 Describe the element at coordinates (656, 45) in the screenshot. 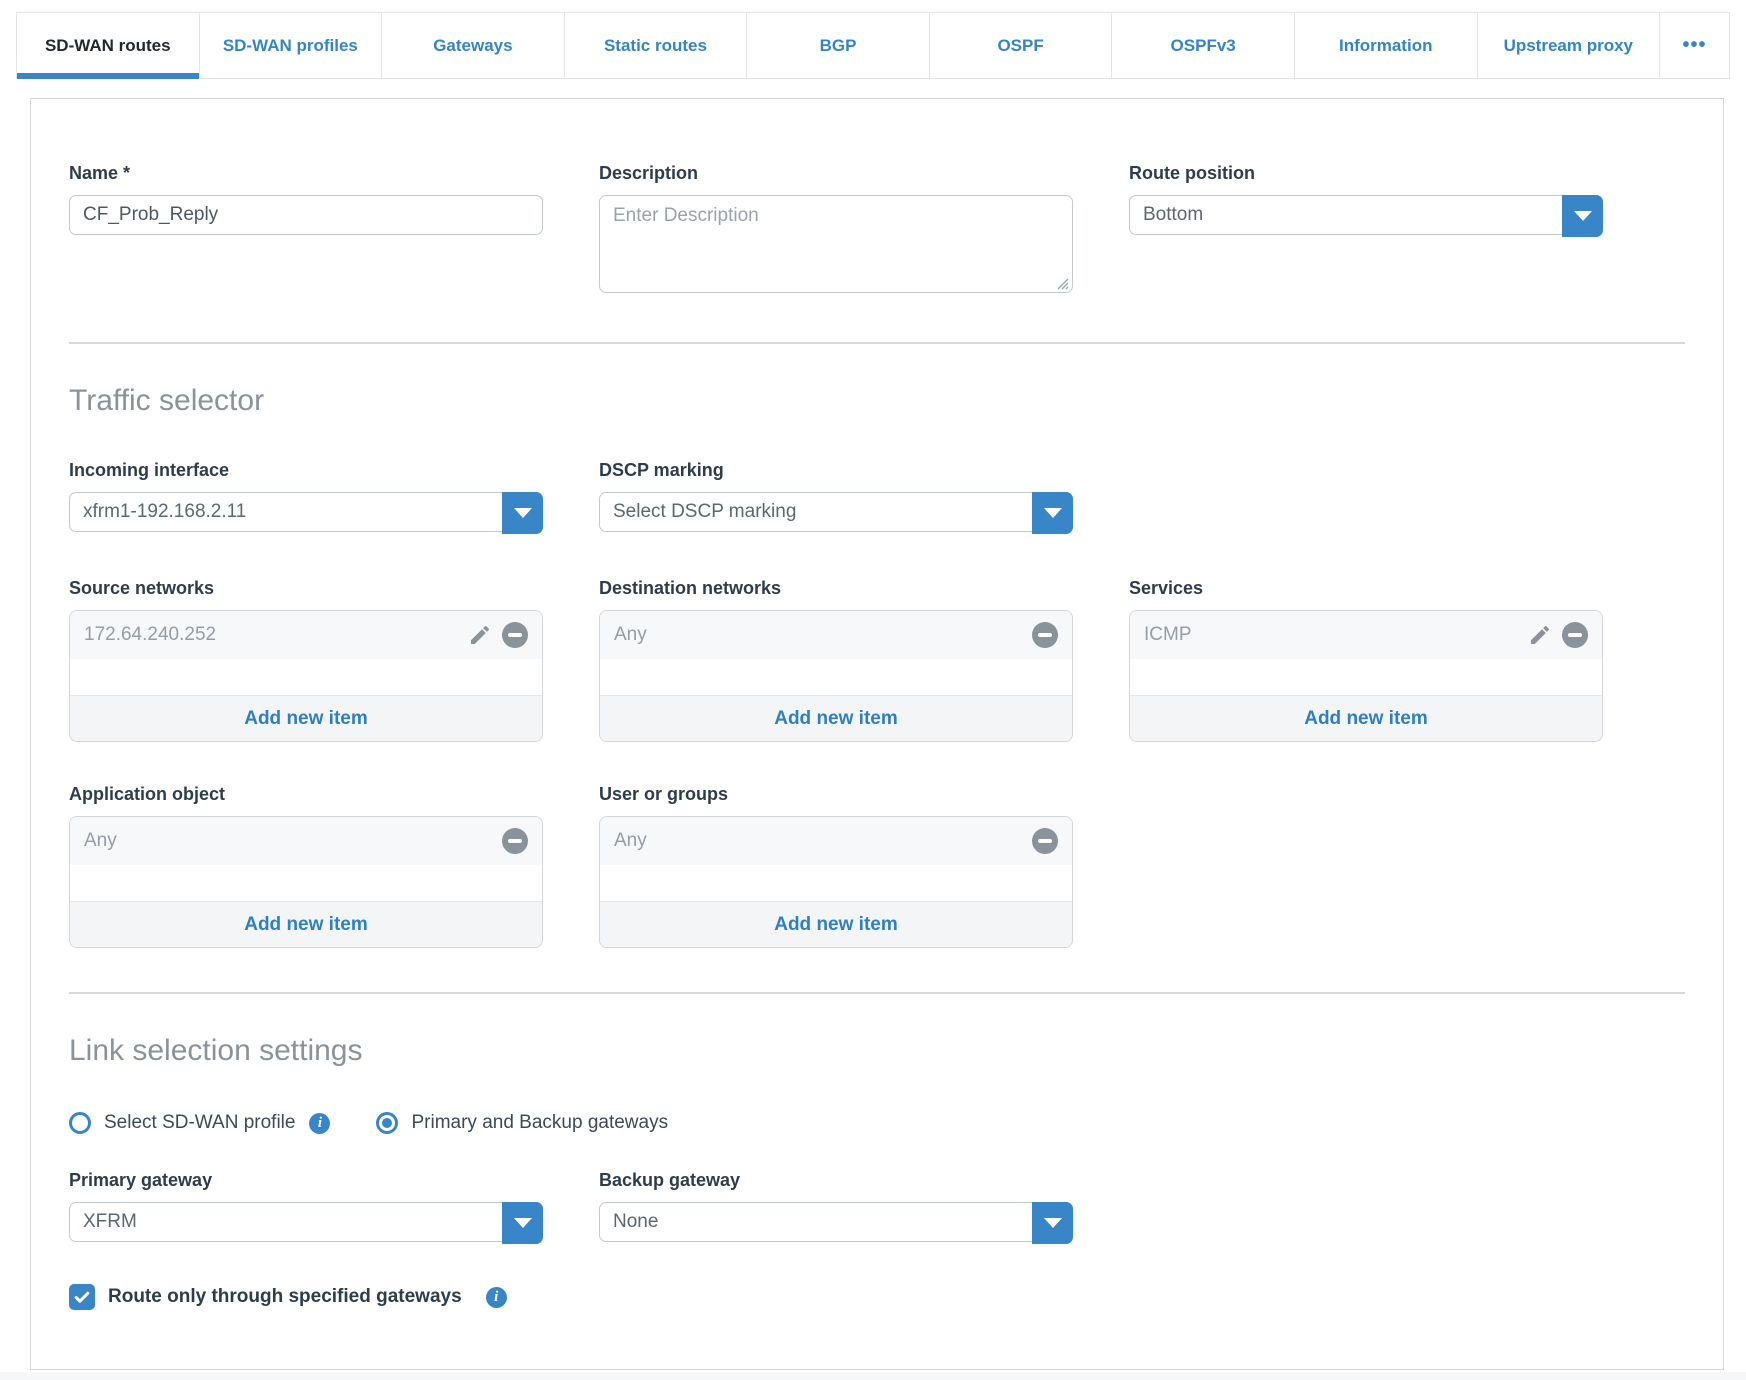

I see `tab-static-routes: Static routes` at that location.